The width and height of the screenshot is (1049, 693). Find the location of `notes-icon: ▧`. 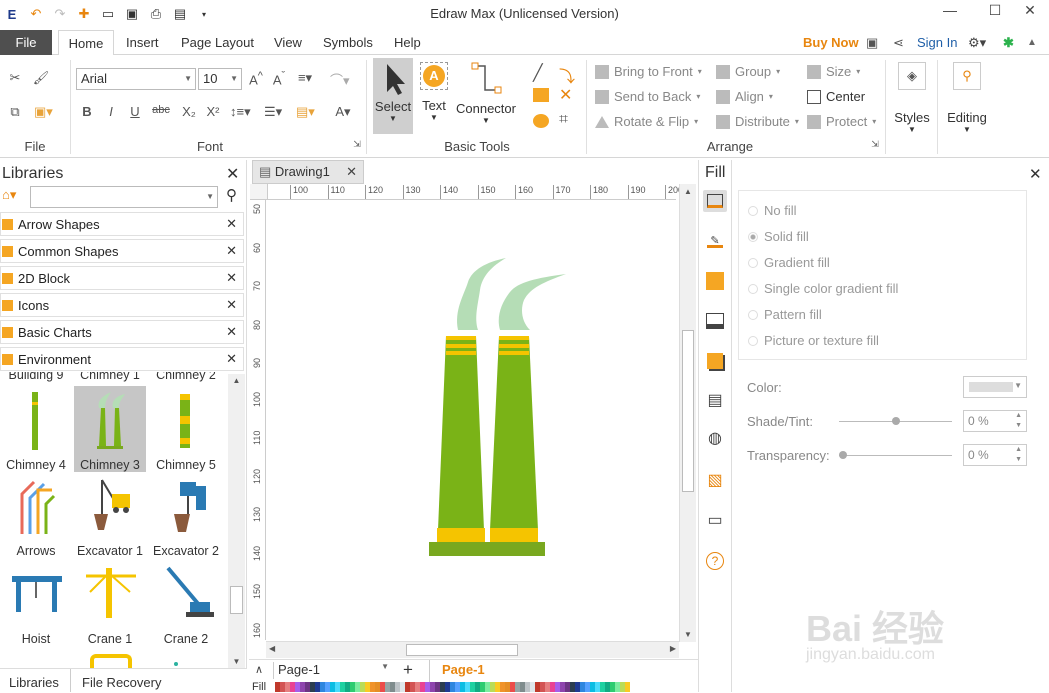

notes-icon: ▧ is located at coordinates (715, 481).